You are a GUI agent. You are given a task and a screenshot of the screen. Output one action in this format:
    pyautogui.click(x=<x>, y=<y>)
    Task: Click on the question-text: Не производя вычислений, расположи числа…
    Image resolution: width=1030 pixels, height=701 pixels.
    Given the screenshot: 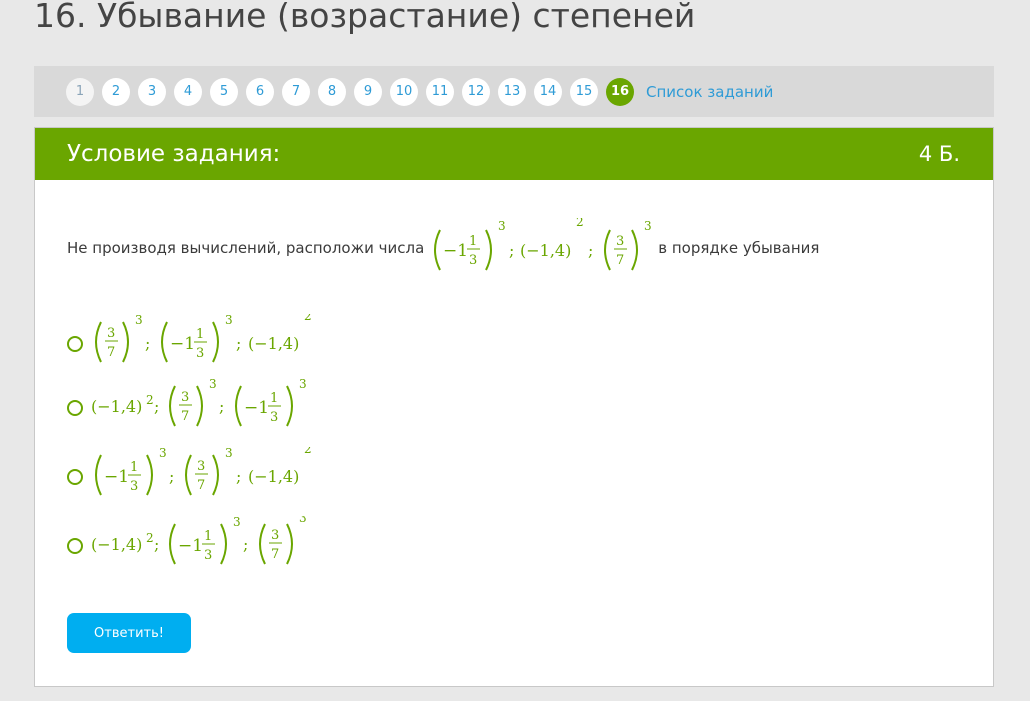 What is the action you would take?
    pyautogui.click(x=443, y=248)
    